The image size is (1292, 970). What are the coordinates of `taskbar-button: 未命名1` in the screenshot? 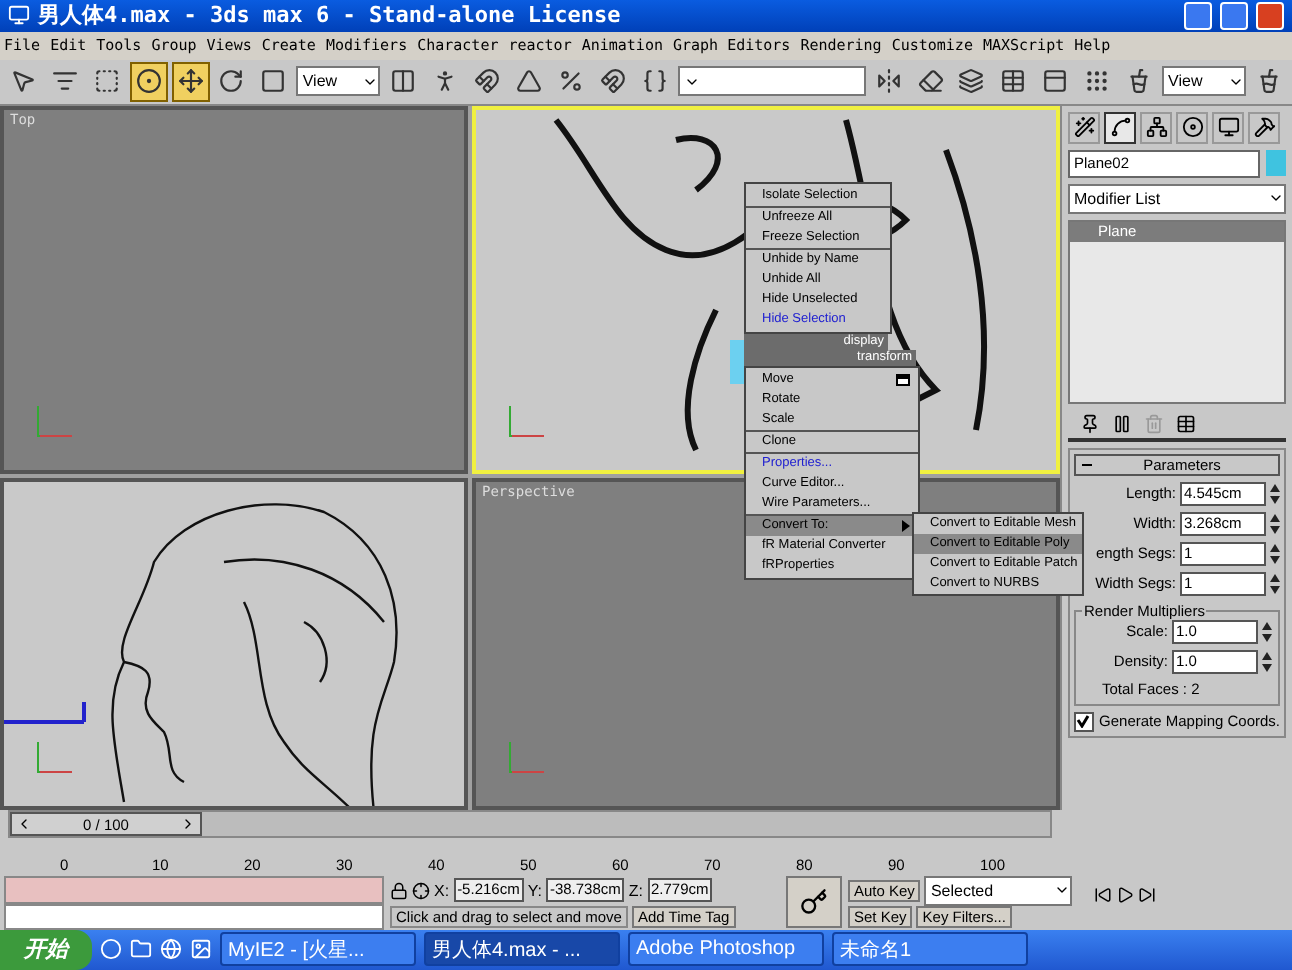 It's located at (930, 949).